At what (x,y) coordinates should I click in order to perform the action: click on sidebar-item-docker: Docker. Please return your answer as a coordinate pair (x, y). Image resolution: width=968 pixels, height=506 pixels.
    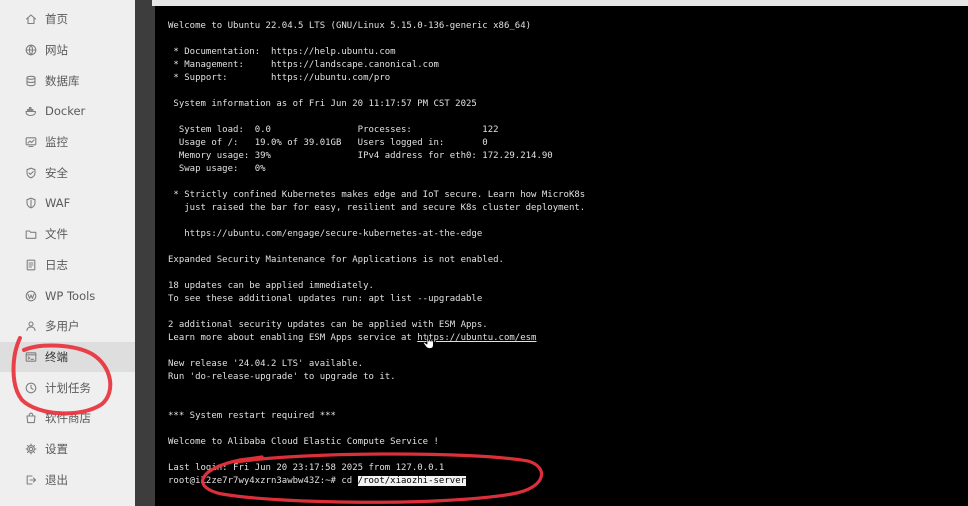
    Looking at the image, I should click on (67, 111).